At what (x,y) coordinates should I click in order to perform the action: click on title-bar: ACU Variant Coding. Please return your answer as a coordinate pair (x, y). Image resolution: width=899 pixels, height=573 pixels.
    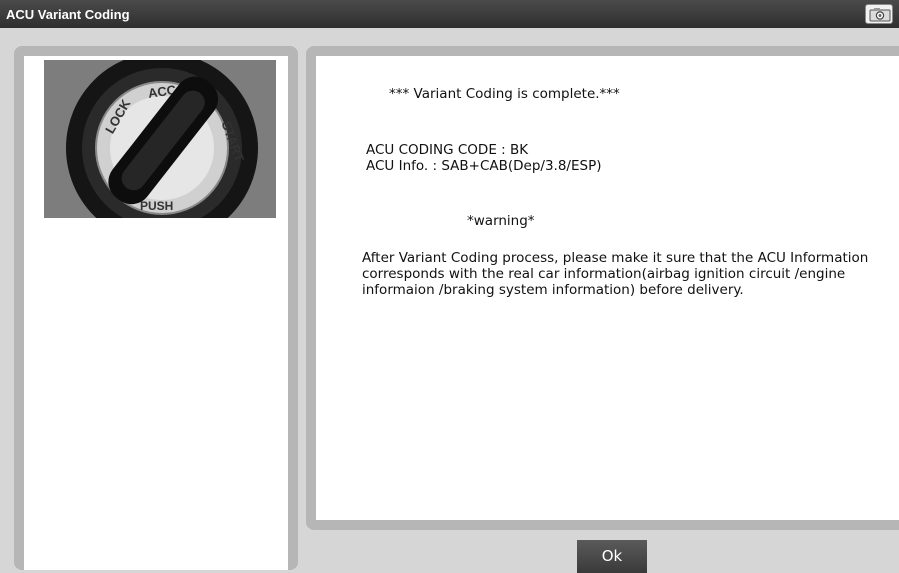
    Looking at the image, I should click on (449, 14).